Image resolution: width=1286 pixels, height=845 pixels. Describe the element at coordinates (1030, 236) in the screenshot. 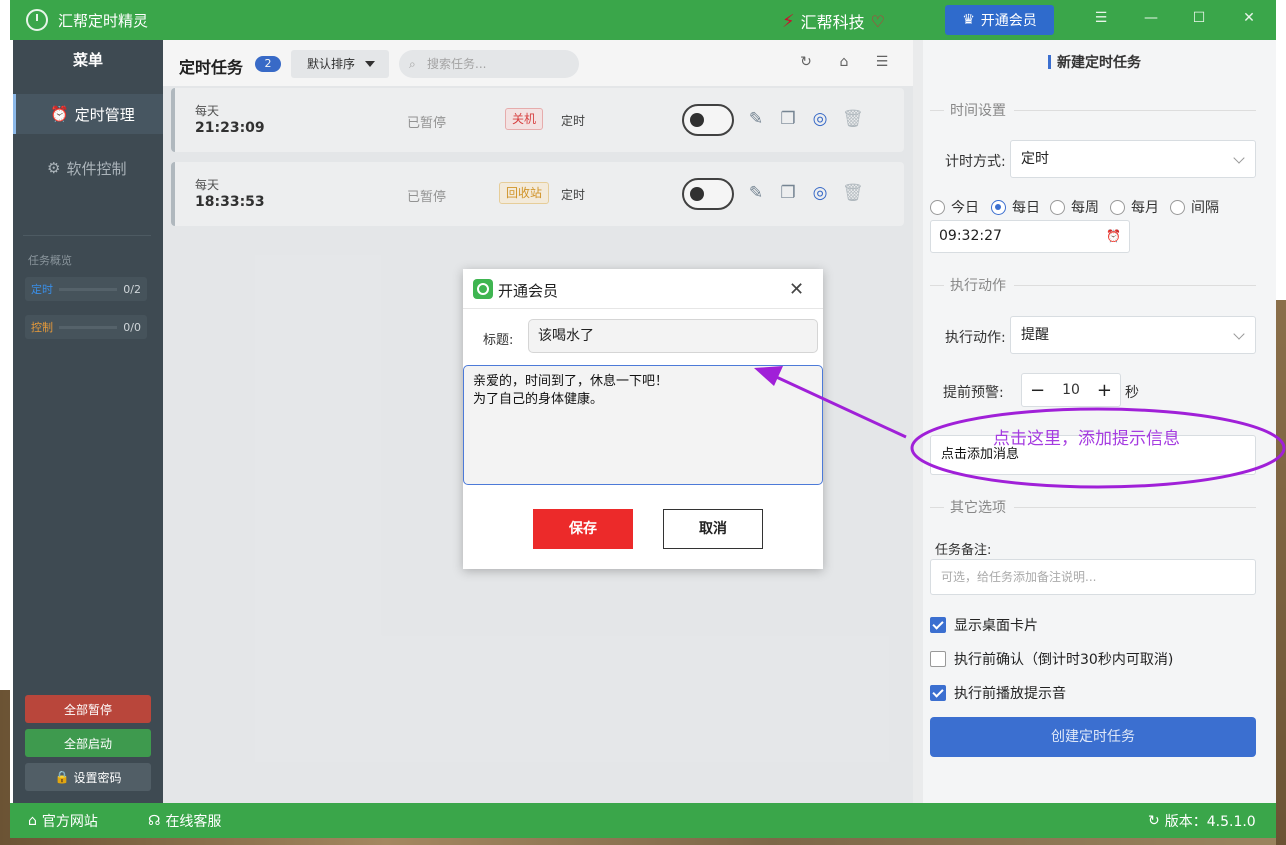

I see `time-picker: 09:32:27 ⏰` at that location.